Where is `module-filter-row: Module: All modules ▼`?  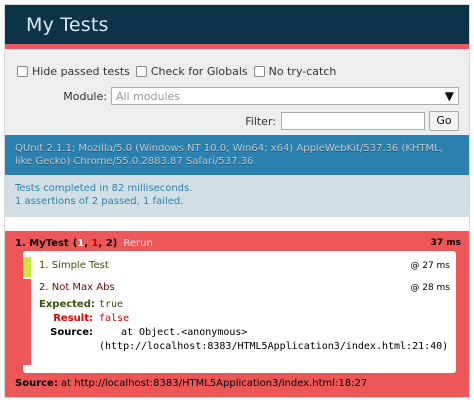 module-filter-row: Module: All modules ▼ is located at coordinates (238, 96).